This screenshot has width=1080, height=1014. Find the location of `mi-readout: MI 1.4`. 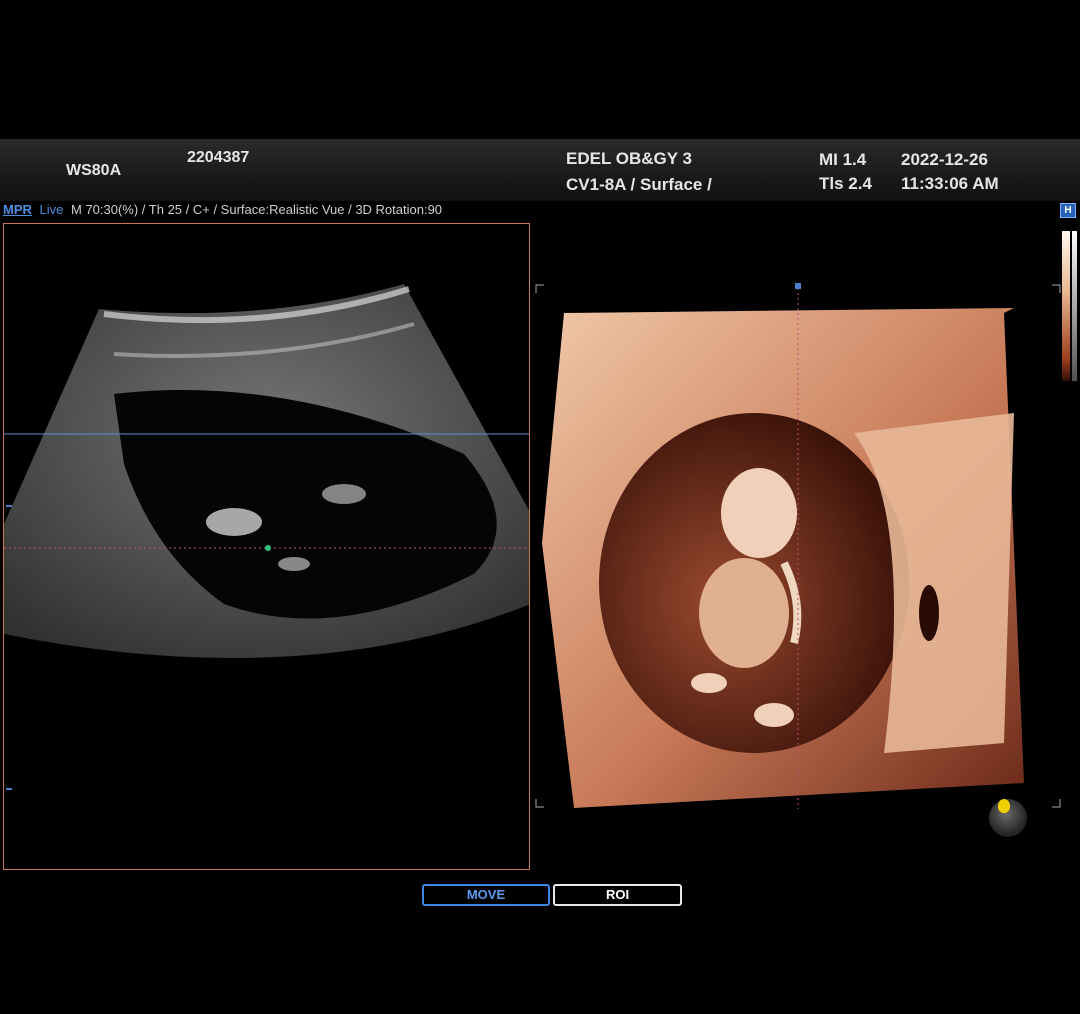

mi-readout: MI 1.4 is located at coordinates (843, 159).